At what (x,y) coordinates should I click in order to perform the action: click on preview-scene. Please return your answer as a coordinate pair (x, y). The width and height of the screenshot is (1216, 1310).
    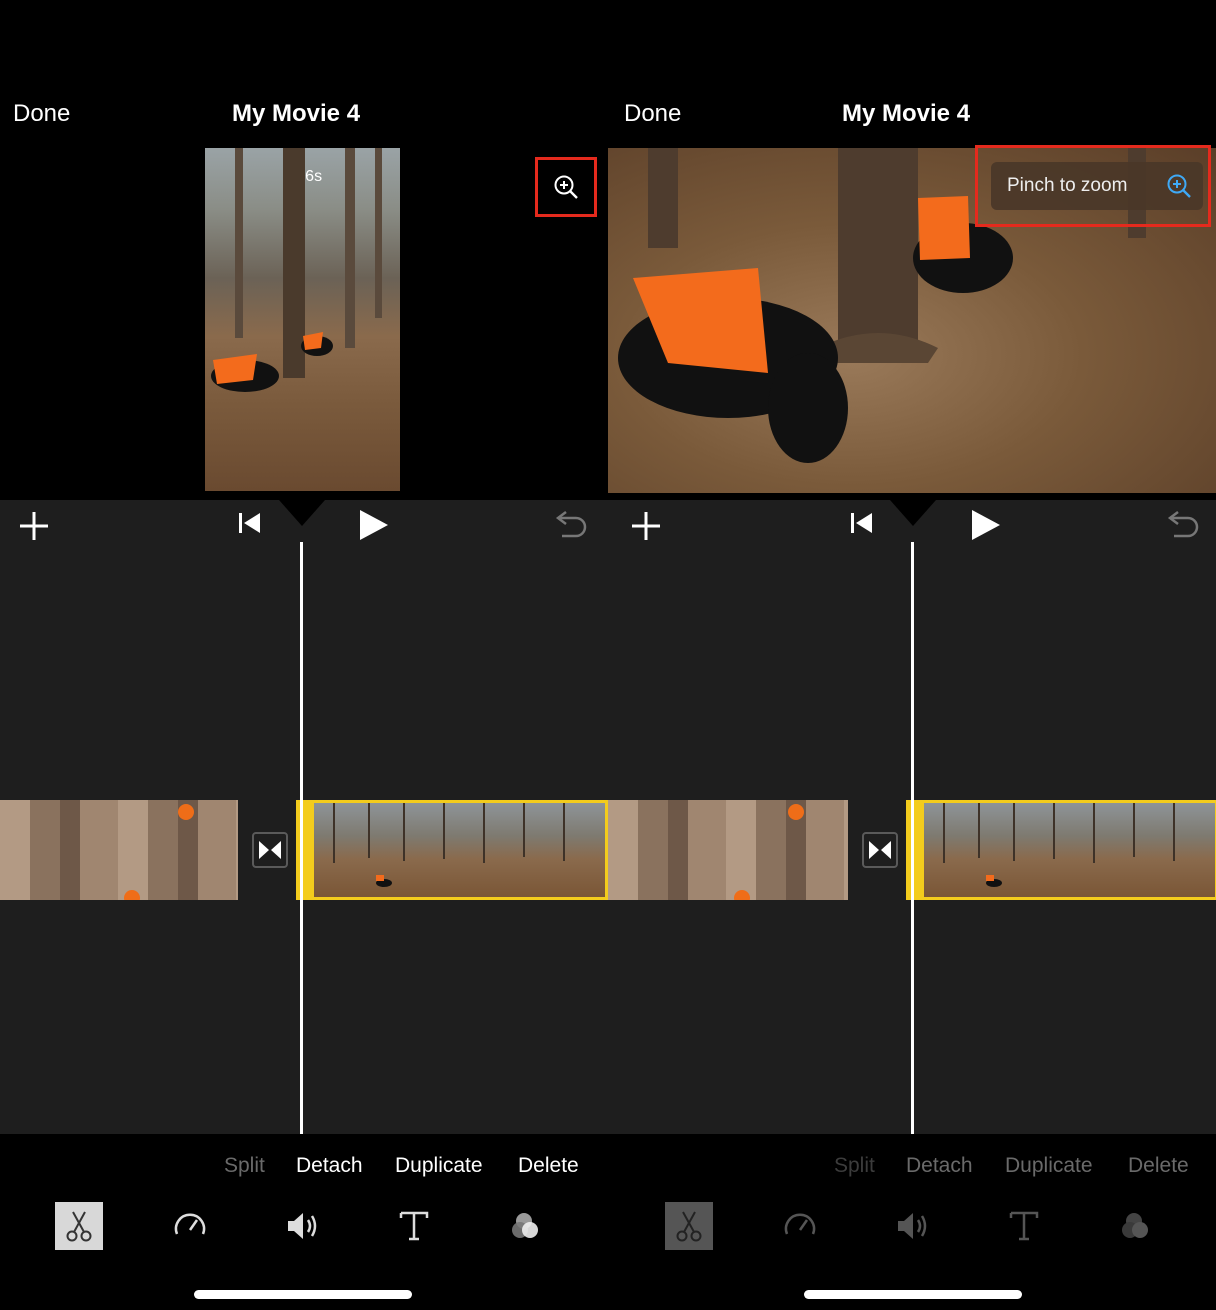
    Looking at the image, I should click on (296, 270).